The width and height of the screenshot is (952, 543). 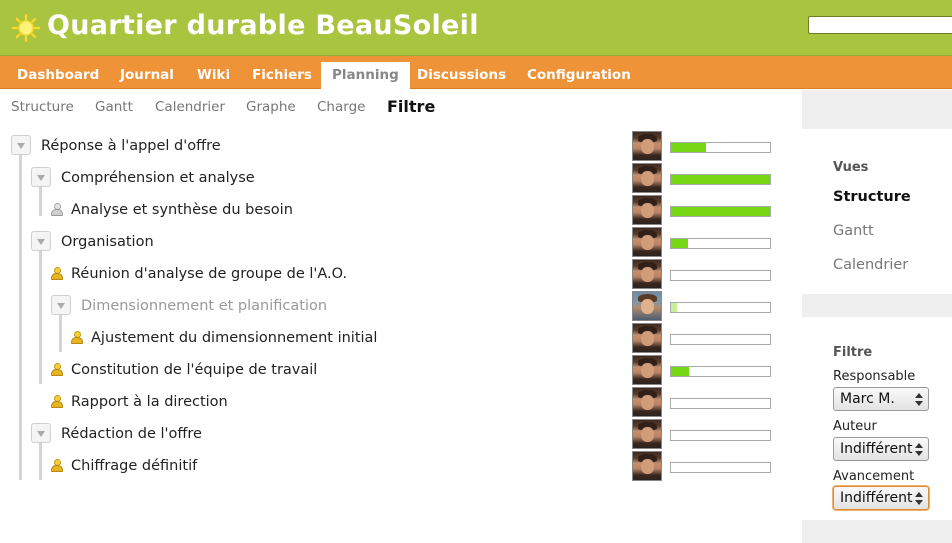 I want to click on tab-discussions: Discussions, so click(x=461, y=75).